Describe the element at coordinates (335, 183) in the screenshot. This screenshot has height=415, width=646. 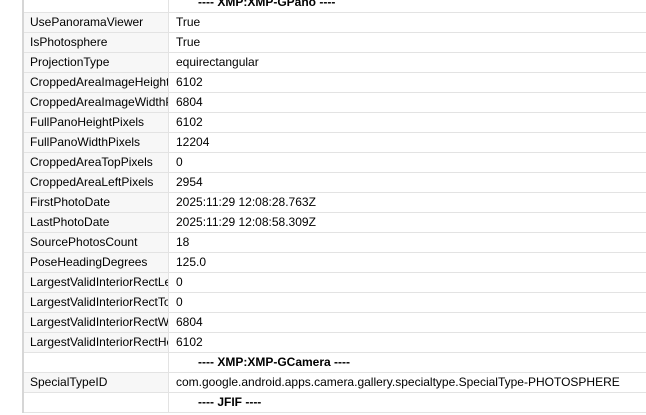
I see `table-row: CroppedAreaLeftPixels 2954` at that location.